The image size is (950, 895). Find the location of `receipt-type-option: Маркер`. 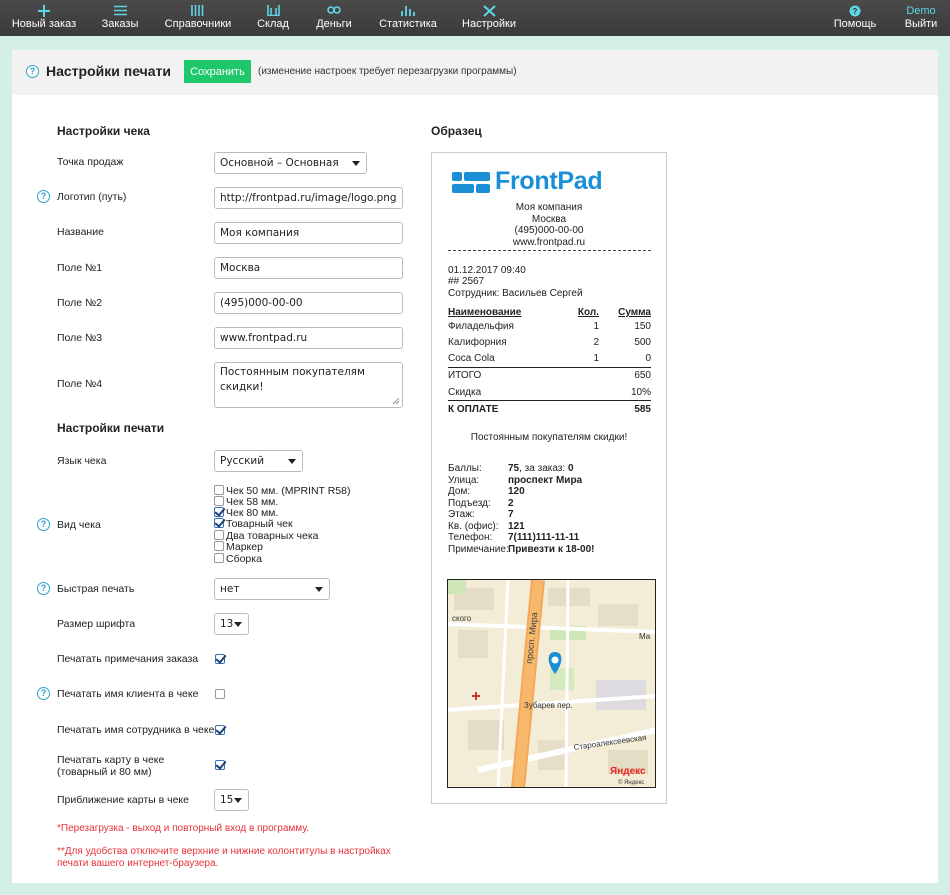

receipt-type-option: Маркер is located at coordinates (238, 547).